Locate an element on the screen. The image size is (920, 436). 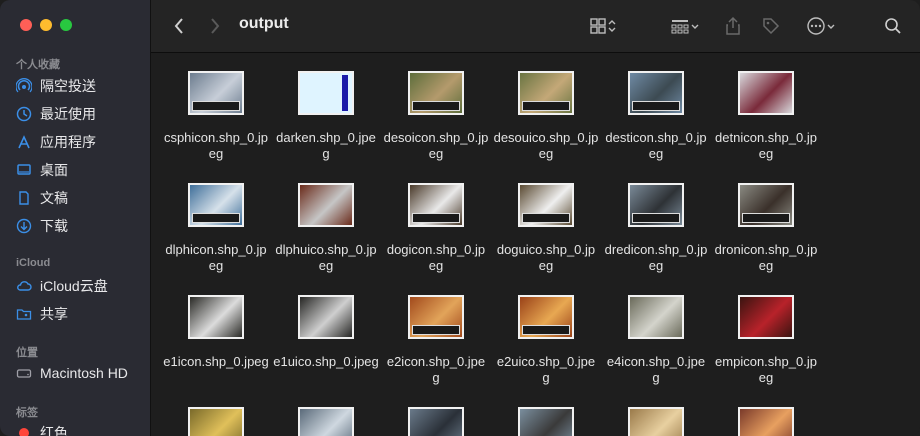
file-name: desouico.shp_0.jp eg is located at coordinates (546, 146).